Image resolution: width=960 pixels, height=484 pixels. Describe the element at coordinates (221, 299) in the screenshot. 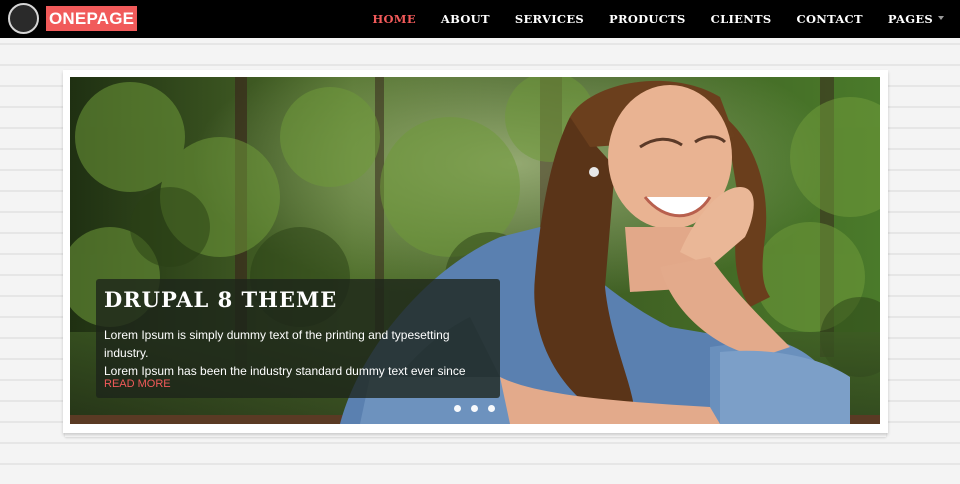

I see `slide-title: DRUPAL 8 THEME` at that location.